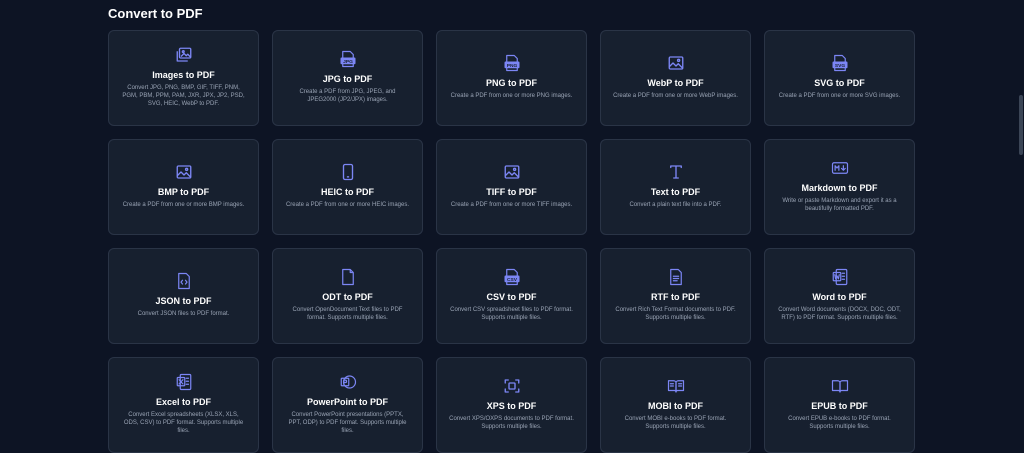  Describe the element at coordinates (183, 192) in the screenshot. I see `card-title: BMP to PDF` at that location.